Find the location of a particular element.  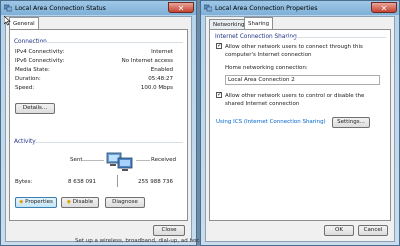

cancel-button: Cancel is located at coordinates (373, 230).